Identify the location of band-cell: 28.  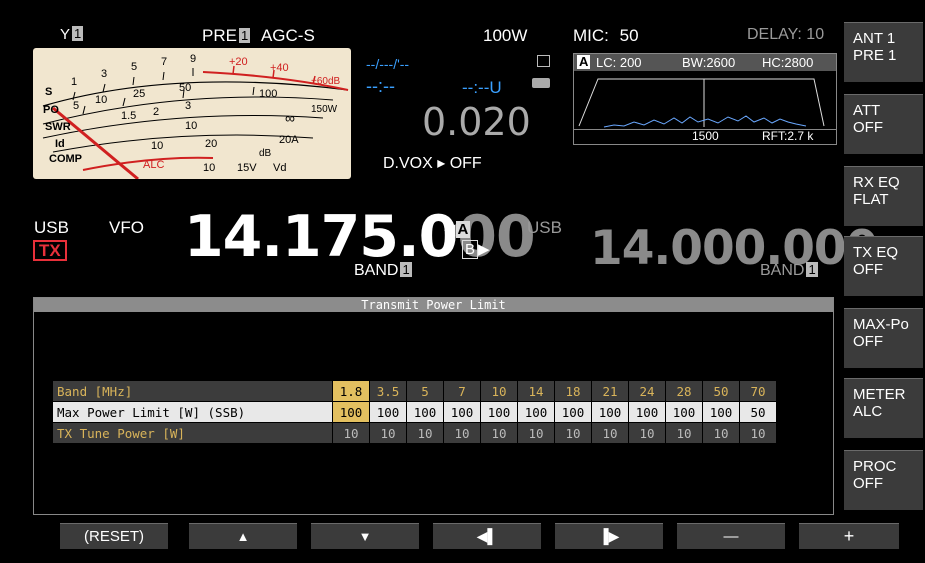
(684, 391).